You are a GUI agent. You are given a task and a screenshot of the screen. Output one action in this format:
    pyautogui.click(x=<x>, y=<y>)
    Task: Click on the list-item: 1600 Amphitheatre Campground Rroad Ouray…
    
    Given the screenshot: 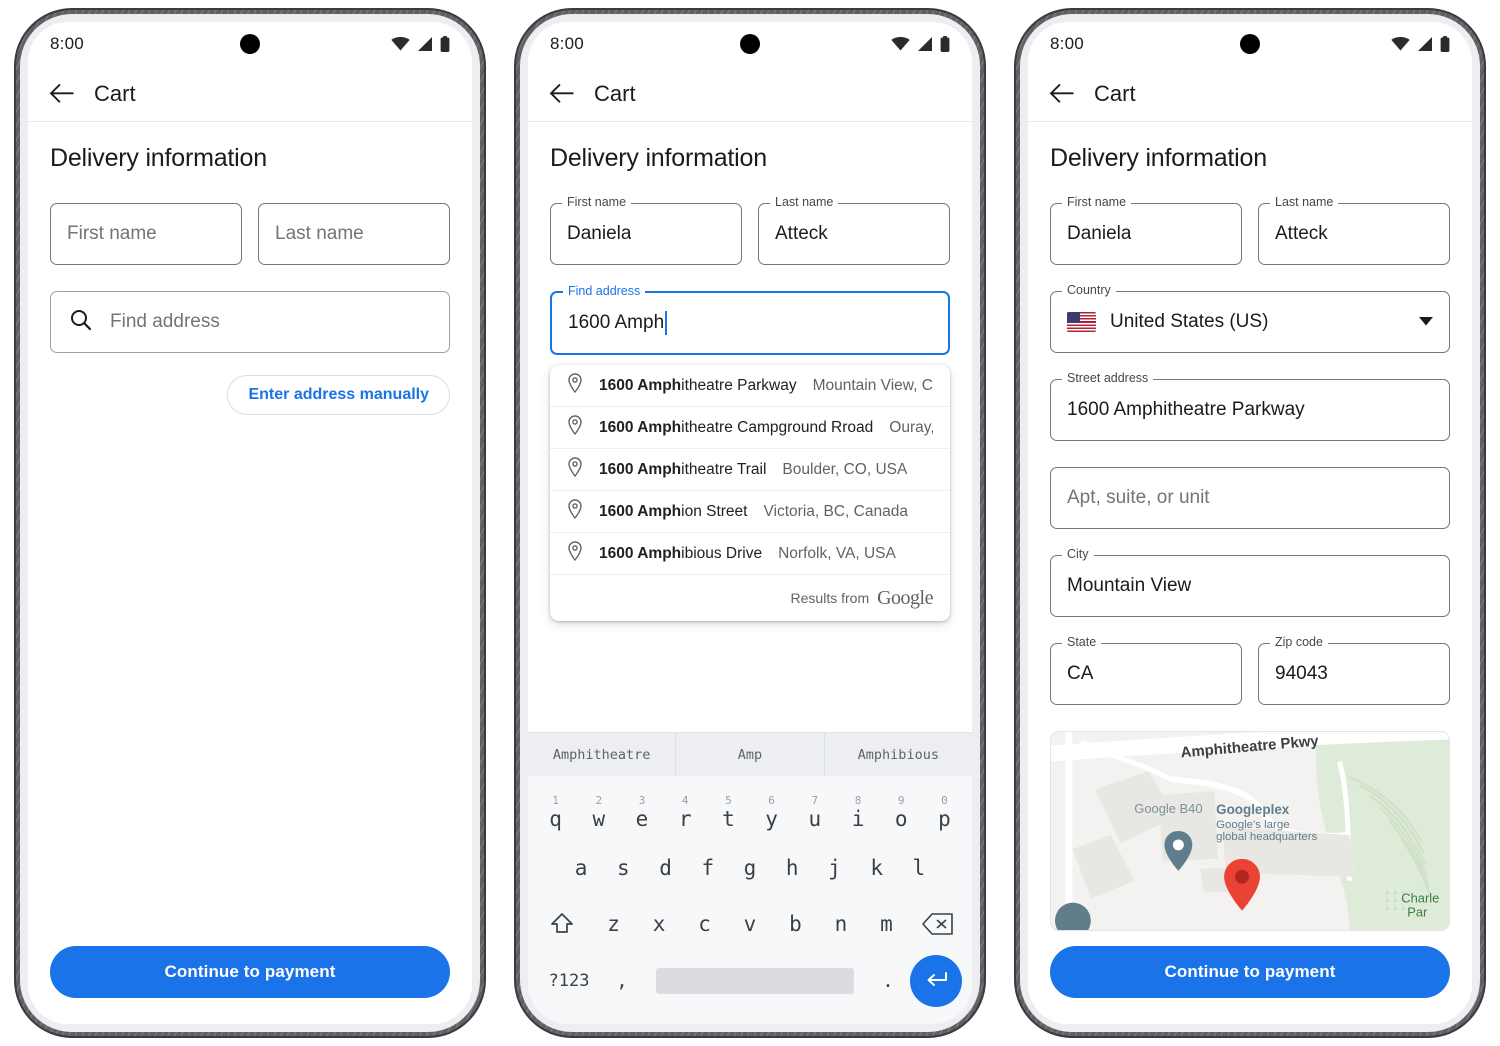 What is the action you would take?
    pyautogui.click(x=750, y=428)
    